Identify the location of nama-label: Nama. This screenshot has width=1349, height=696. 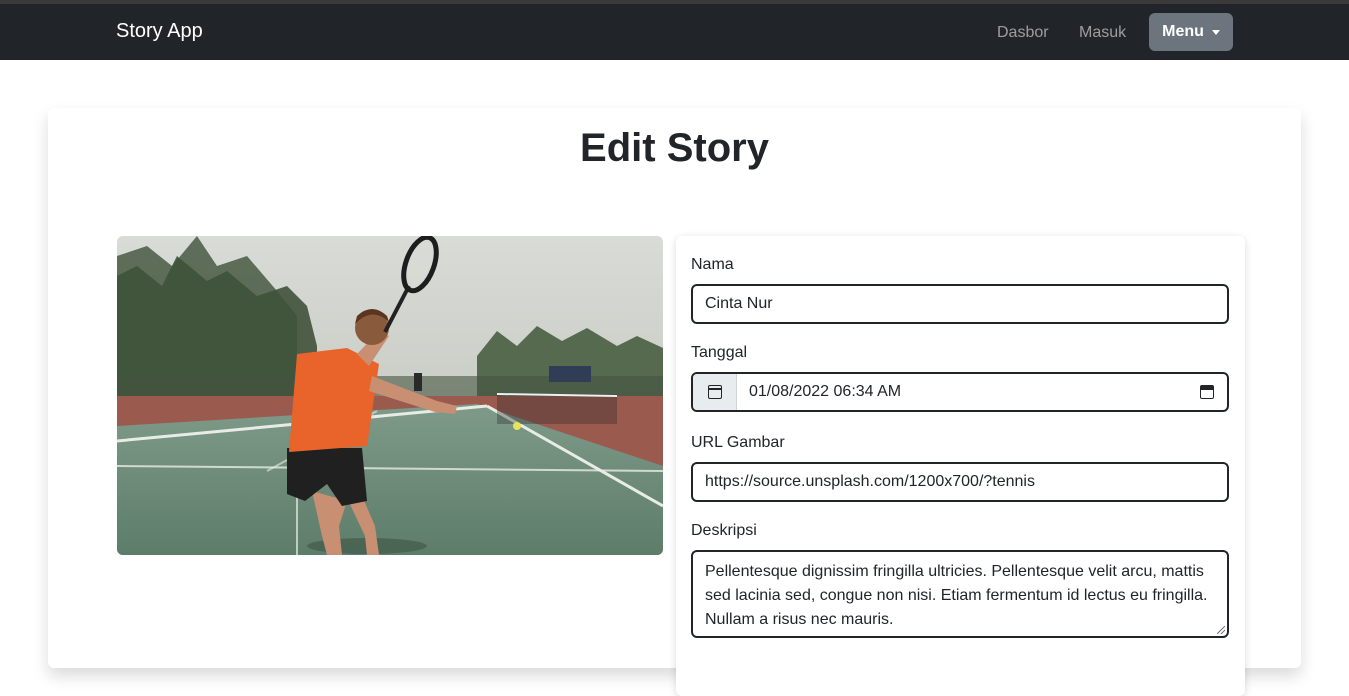
(712, 264).